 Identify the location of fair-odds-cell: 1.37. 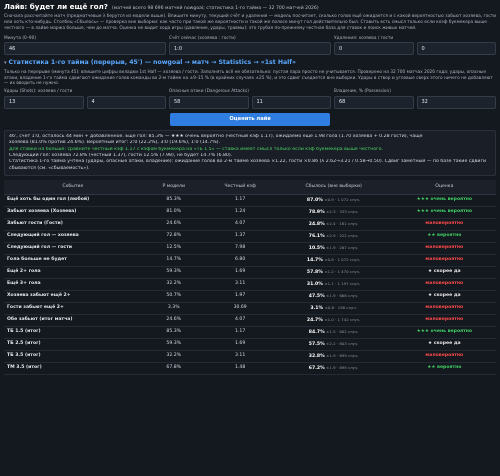
(240, 236).